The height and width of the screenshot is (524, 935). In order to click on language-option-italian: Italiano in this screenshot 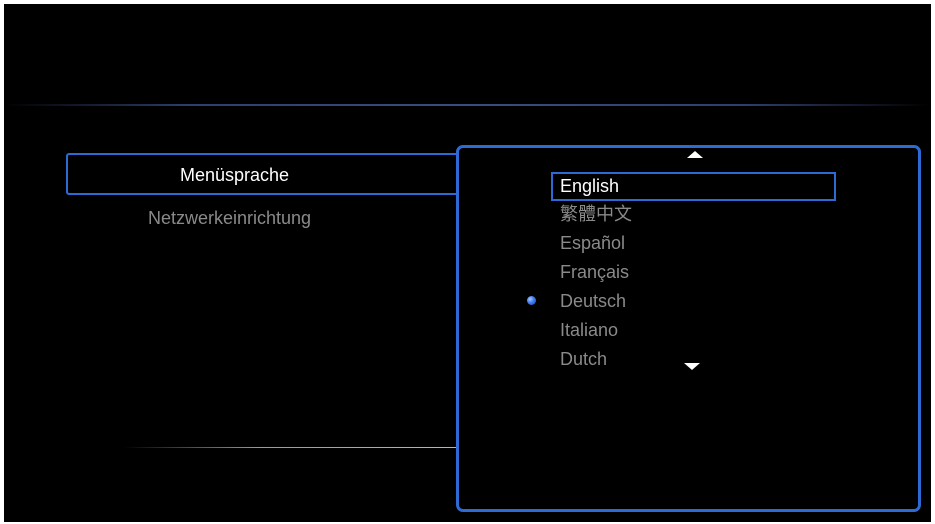, I will do `click(693, 331)`.